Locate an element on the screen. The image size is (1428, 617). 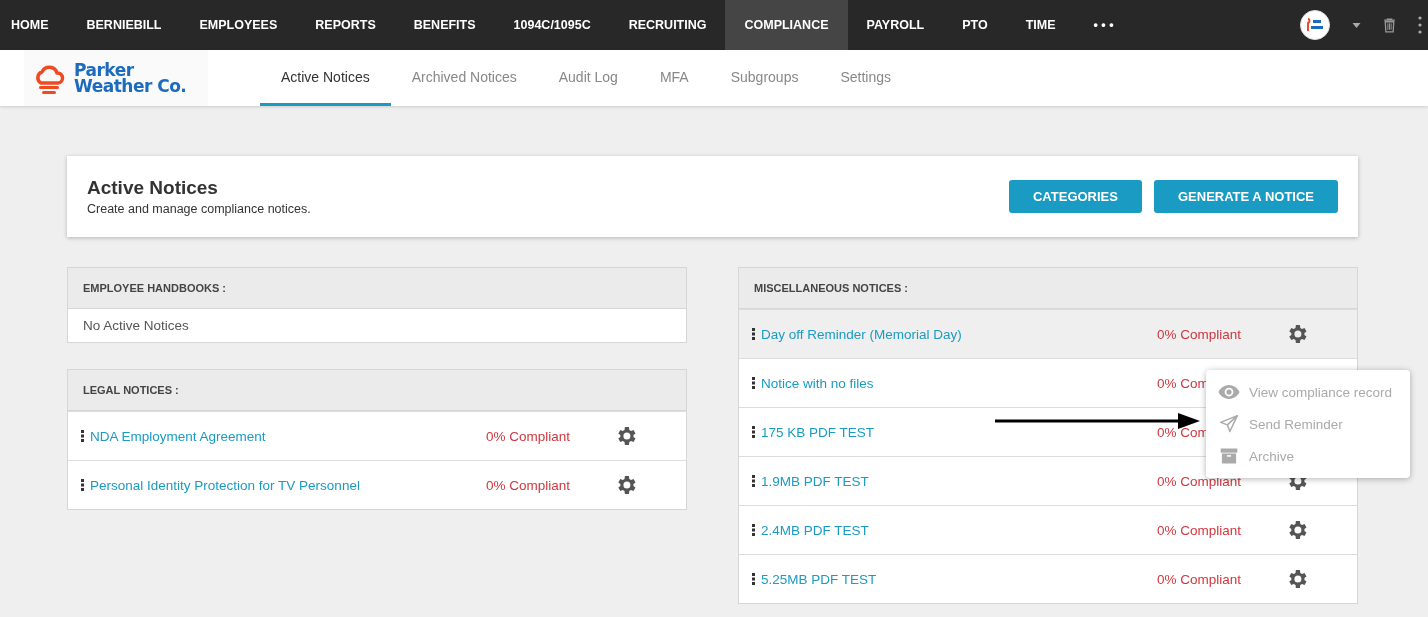
tab: Audit Log is located at coordinates (588, 78).